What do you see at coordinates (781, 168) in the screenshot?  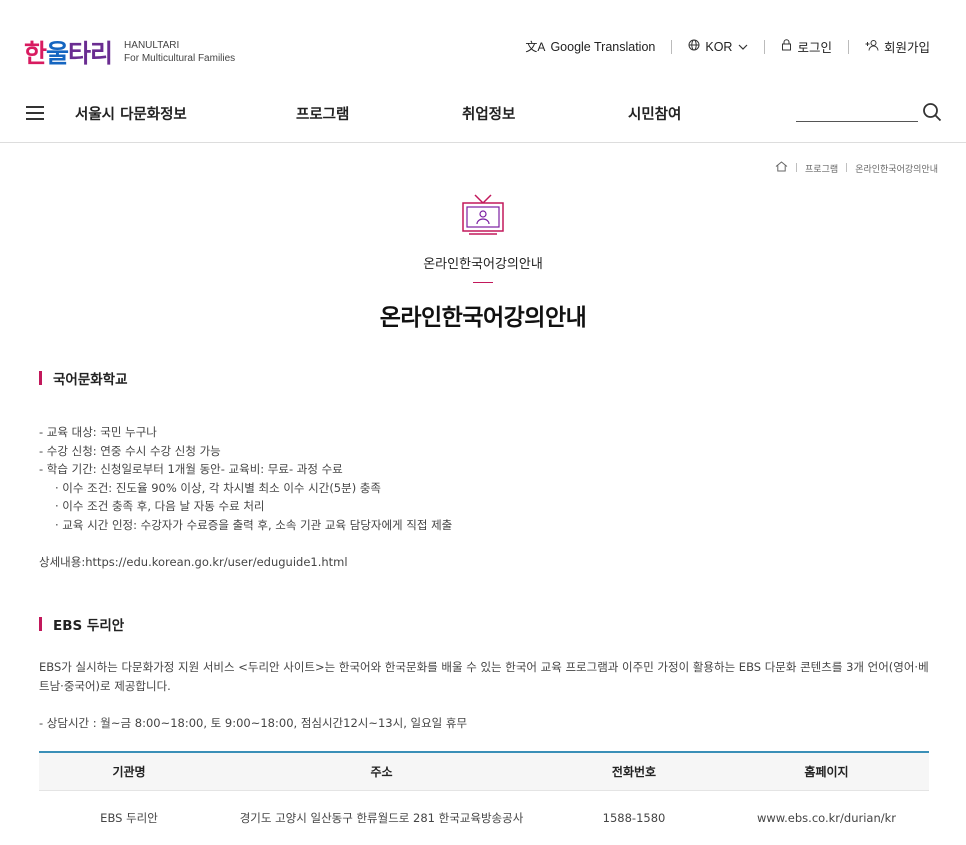 I see `home-icon` at bounding box center [781, 168].